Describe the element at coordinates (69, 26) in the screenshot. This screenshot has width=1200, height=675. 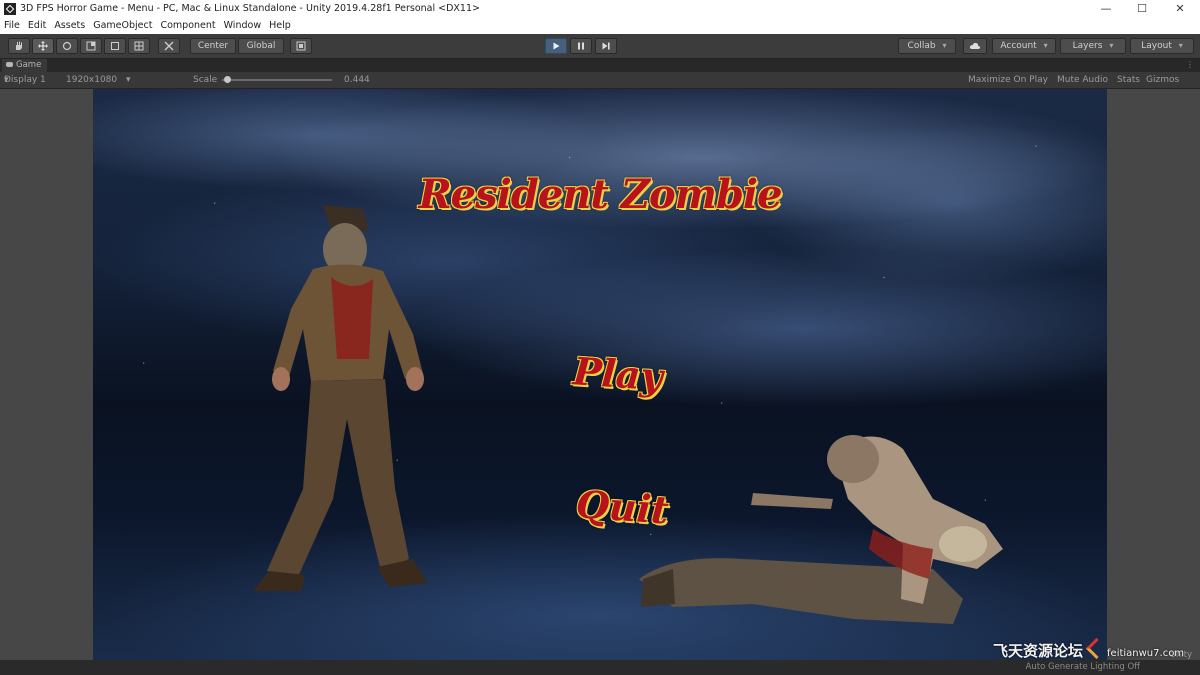
I see `menu-assets: Assets` at that location.